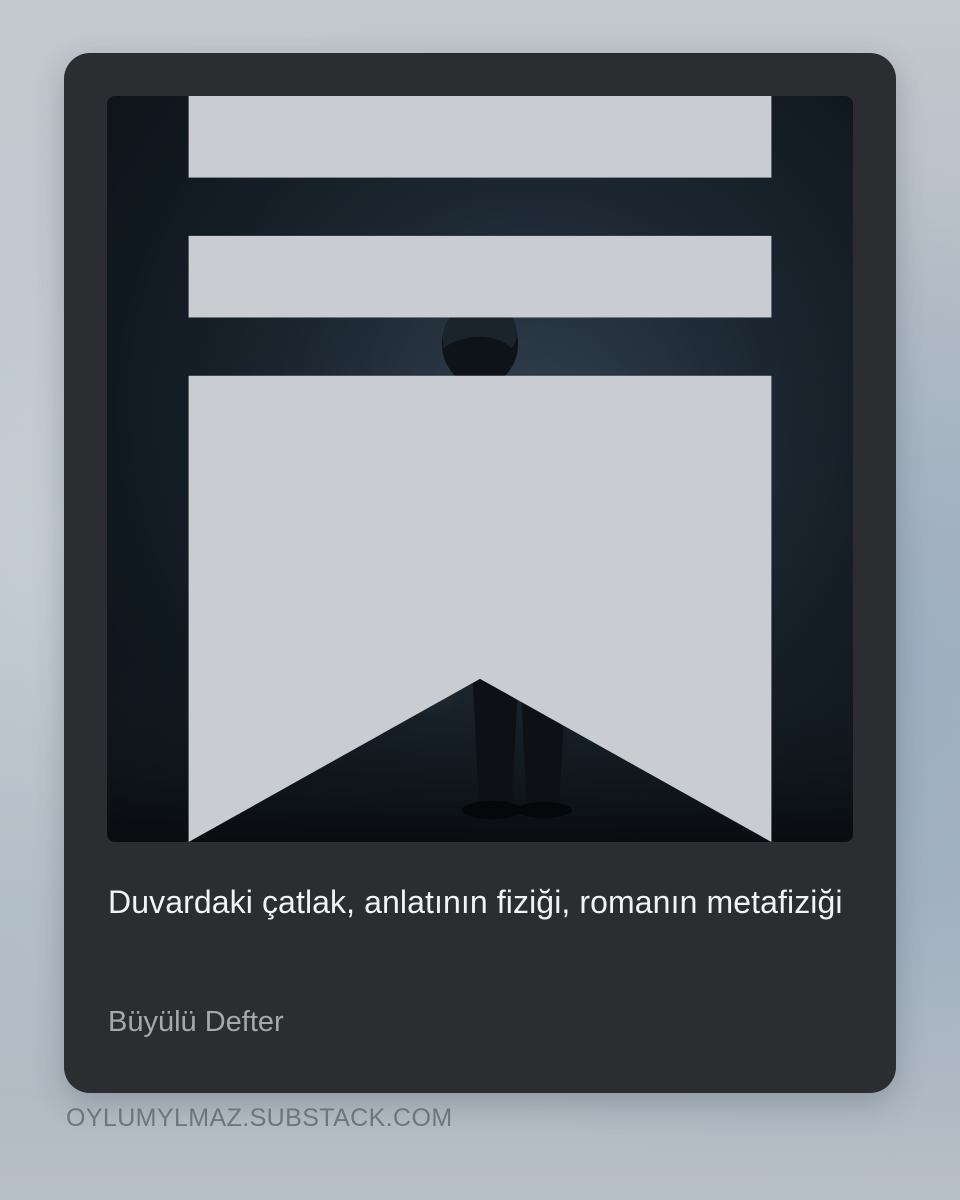  Describe the element at coordinates (259, 1118) in the screenshot. I see `source-url: OYLUMYLMAZ.SUBSTACK.COM` at that location.